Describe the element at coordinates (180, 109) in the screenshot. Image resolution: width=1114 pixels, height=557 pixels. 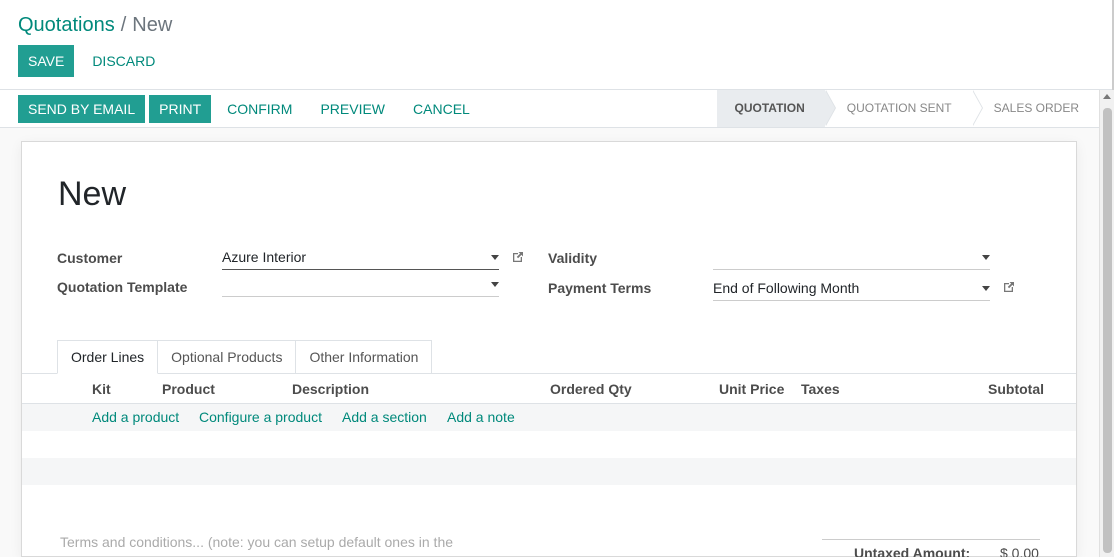
I see `print-button: PRINT` at that location.